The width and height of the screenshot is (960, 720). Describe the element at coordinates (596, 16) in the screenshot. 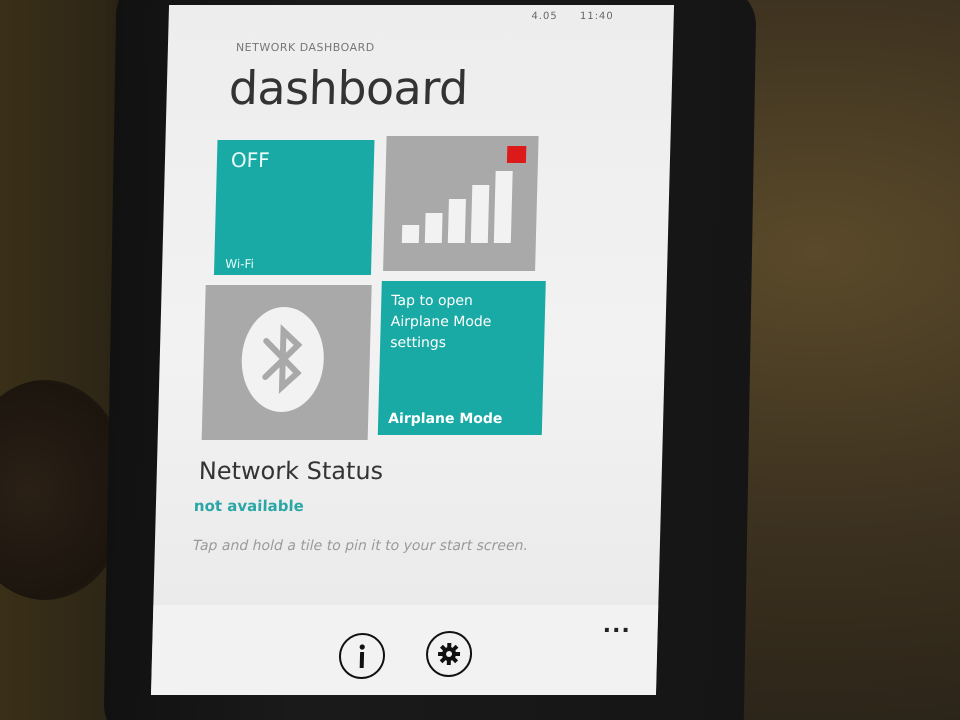

I see `clock: 11:40` at that location.